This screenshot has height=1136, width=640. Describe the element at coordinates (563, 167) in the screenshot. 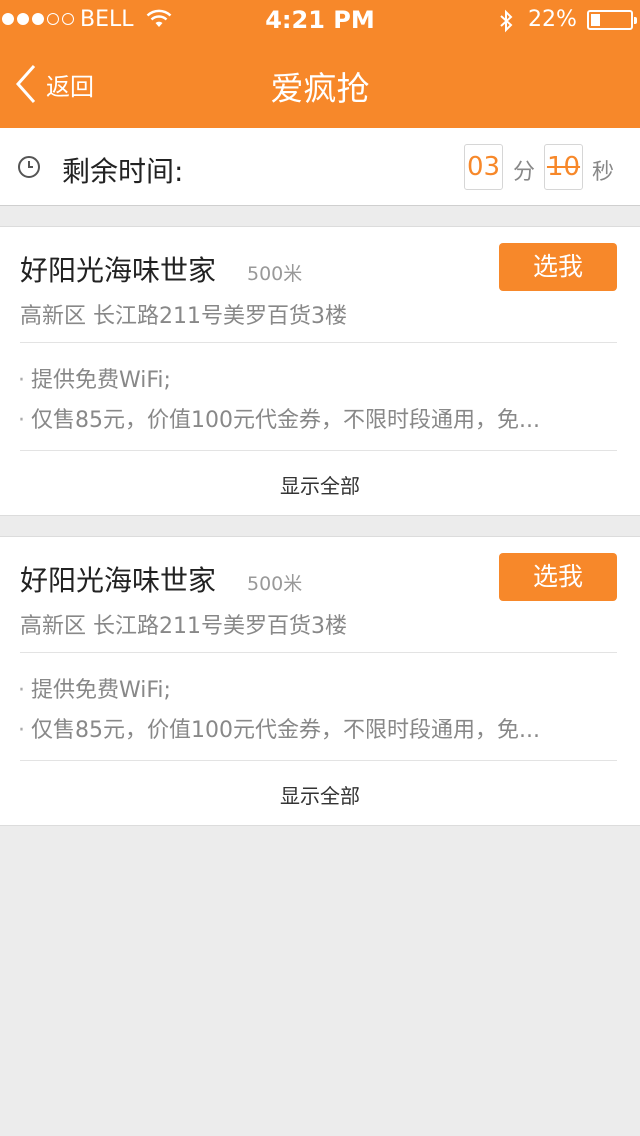

I see `seconds-box: 10` at that location.